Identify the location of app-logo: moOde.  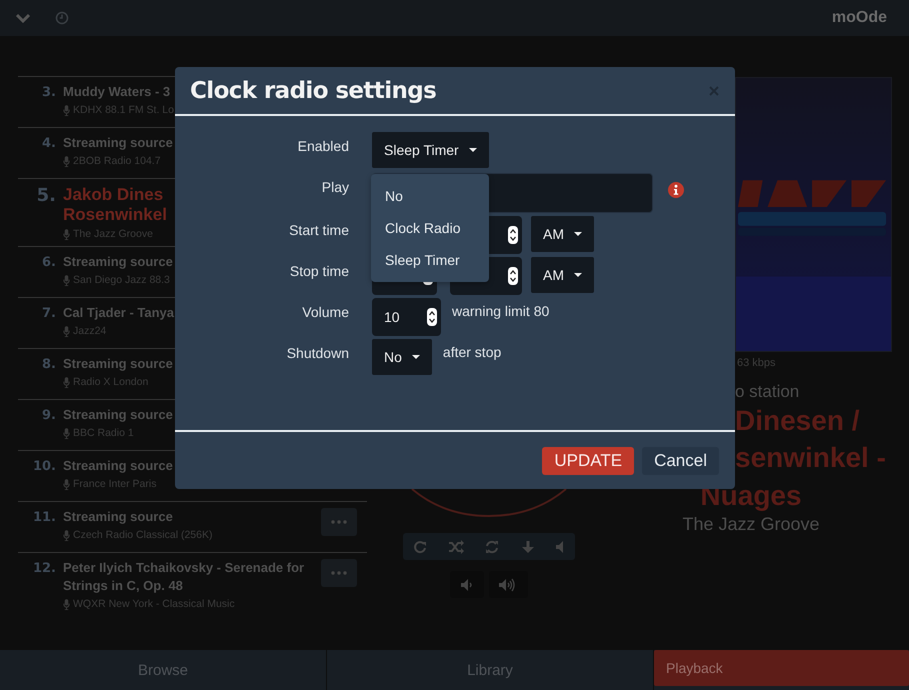
(859, 18).